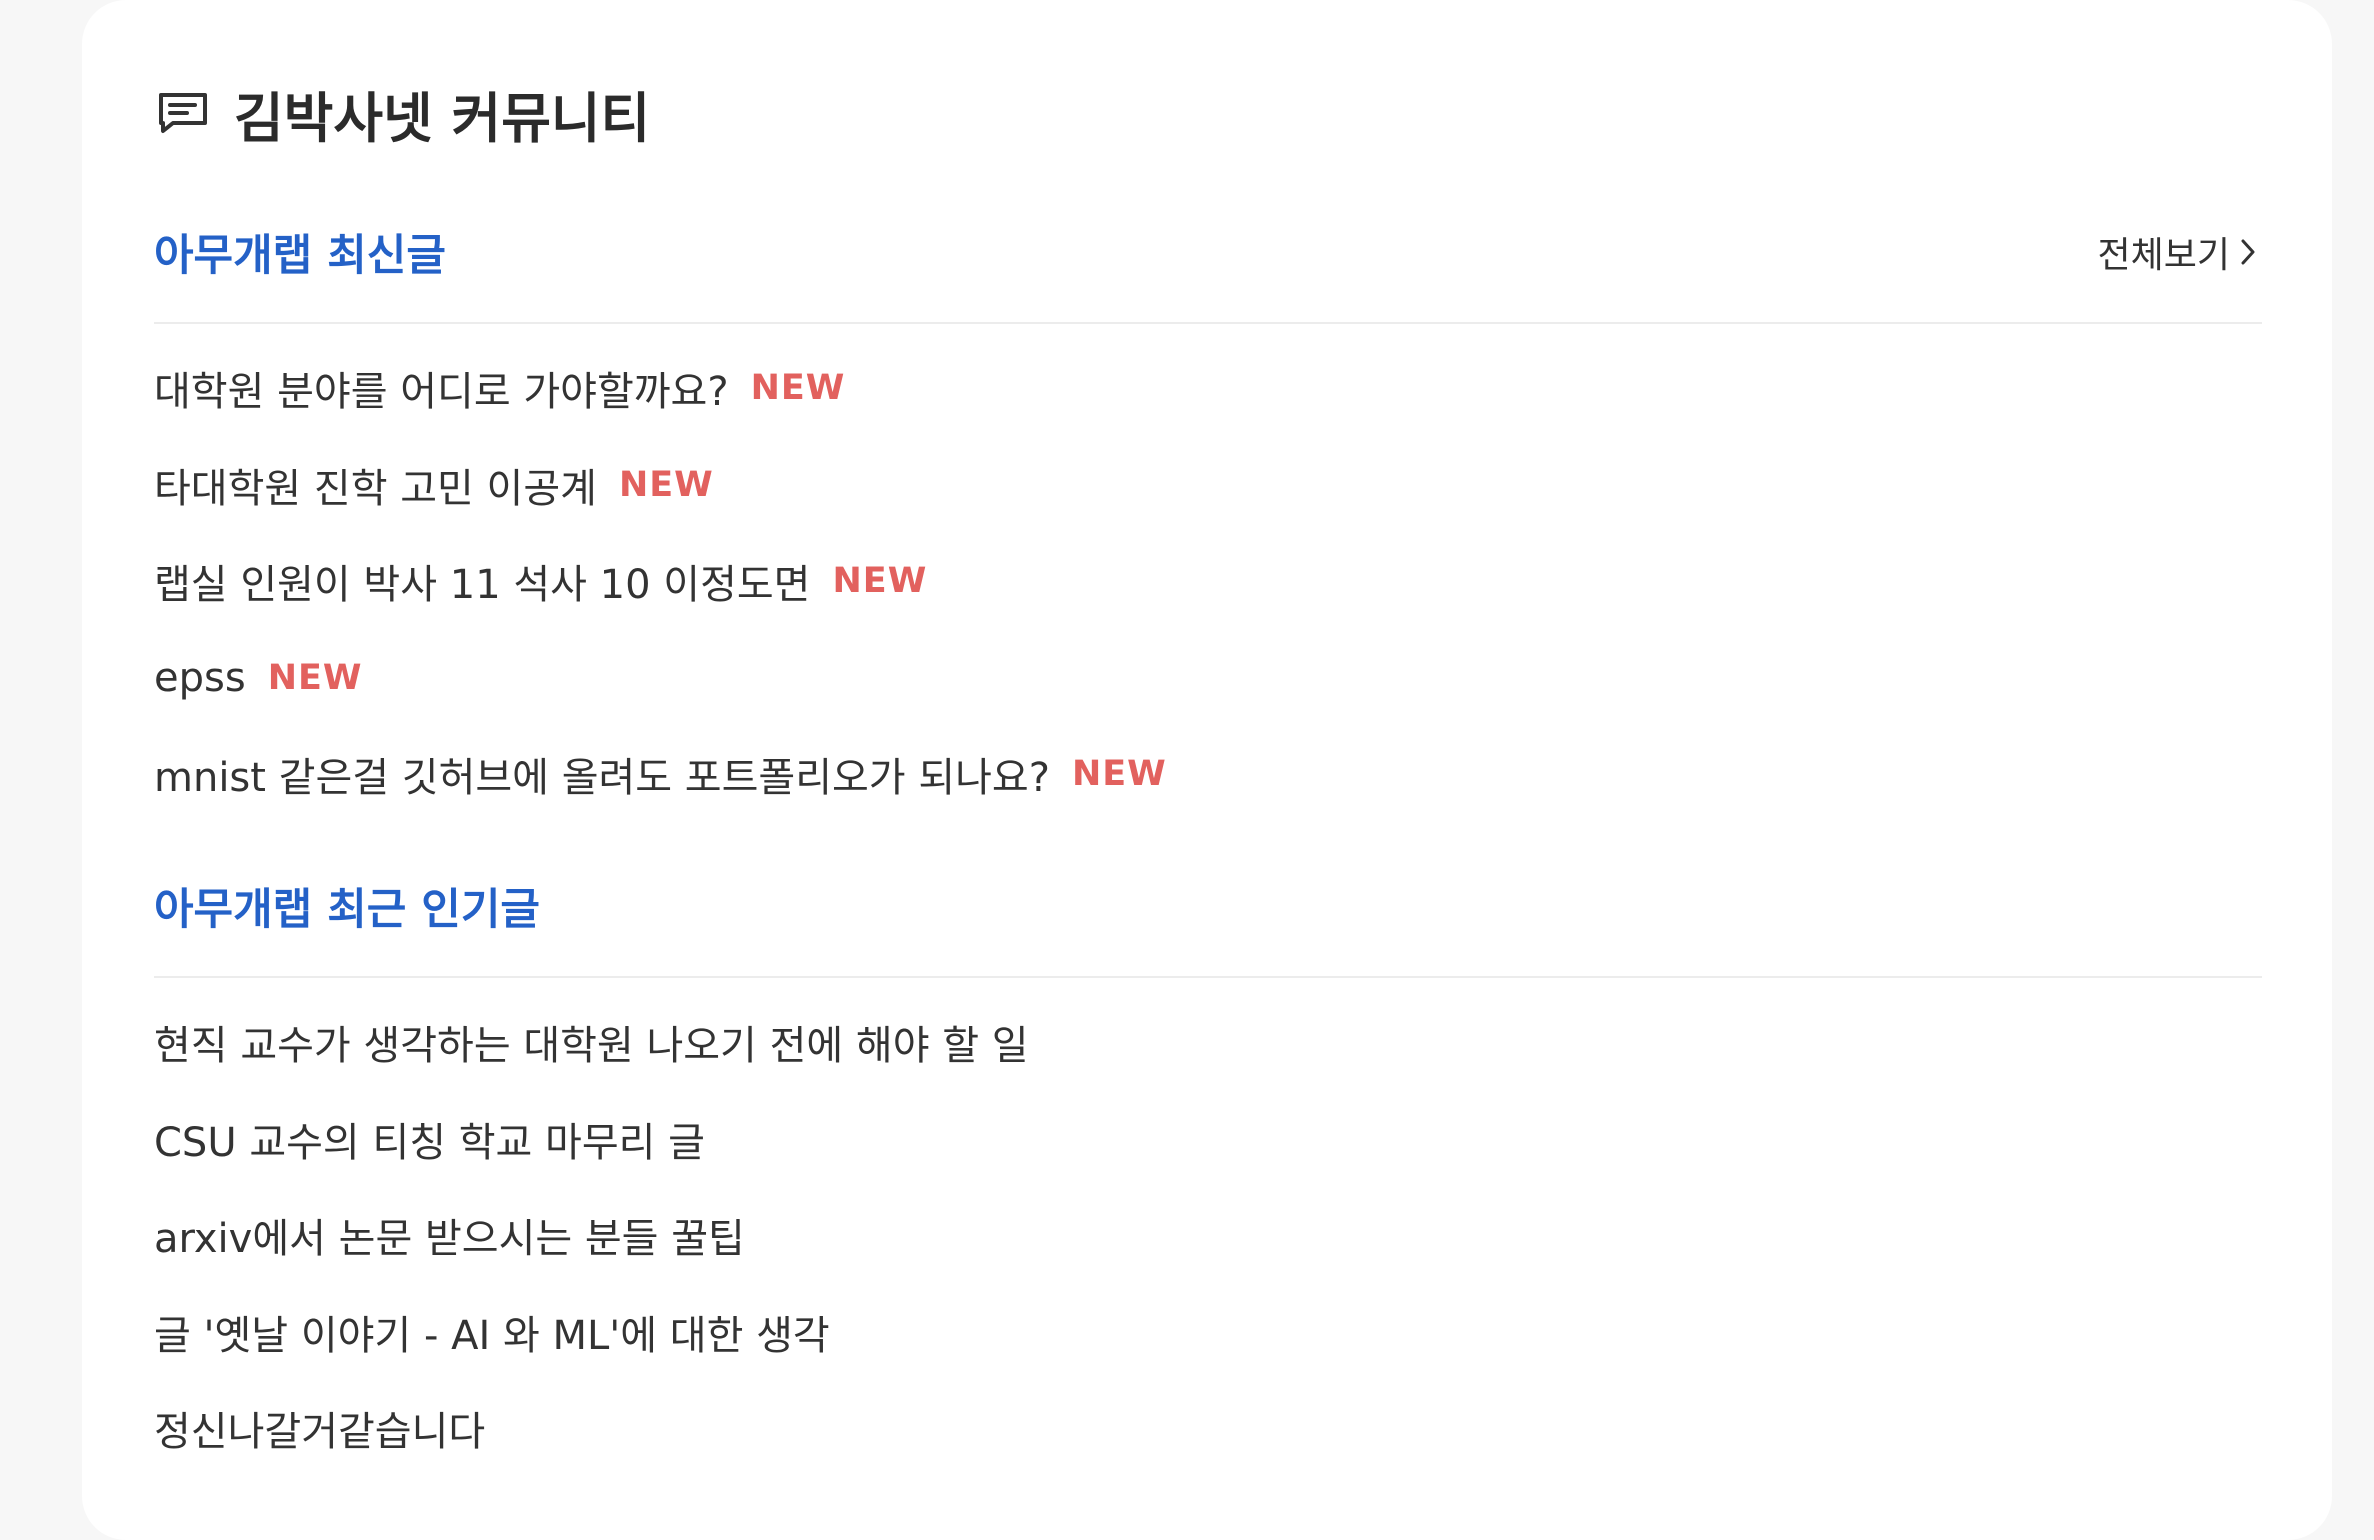 The width and height of the screenshot is (2374, 1540). Describe the element at coordinates (200, 677) in the screenshot. I see `post-title: epss` at that location.